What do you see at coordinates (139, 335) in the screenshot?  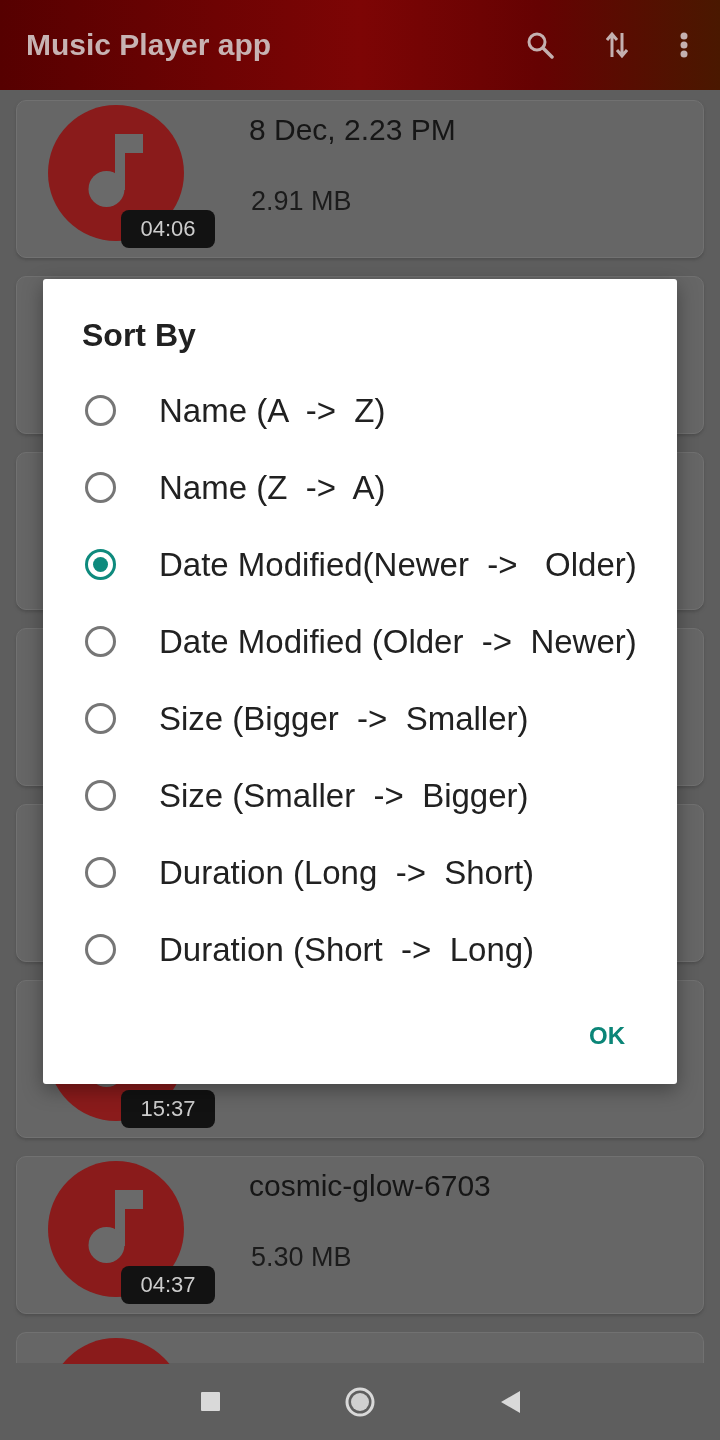 I see `dialog-title: Sort By` at bounding box center [139, 335].